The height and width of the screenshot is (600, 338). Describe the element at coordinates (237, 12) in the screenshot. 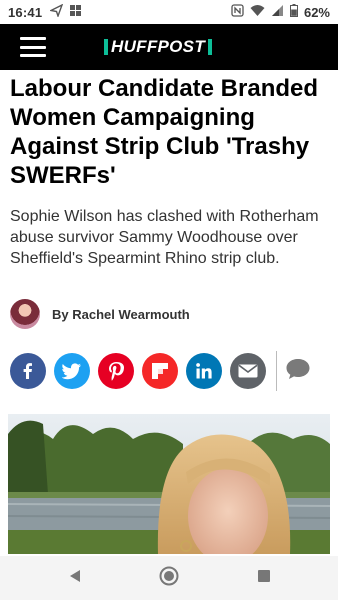

I see `nfc-icon` at that location.